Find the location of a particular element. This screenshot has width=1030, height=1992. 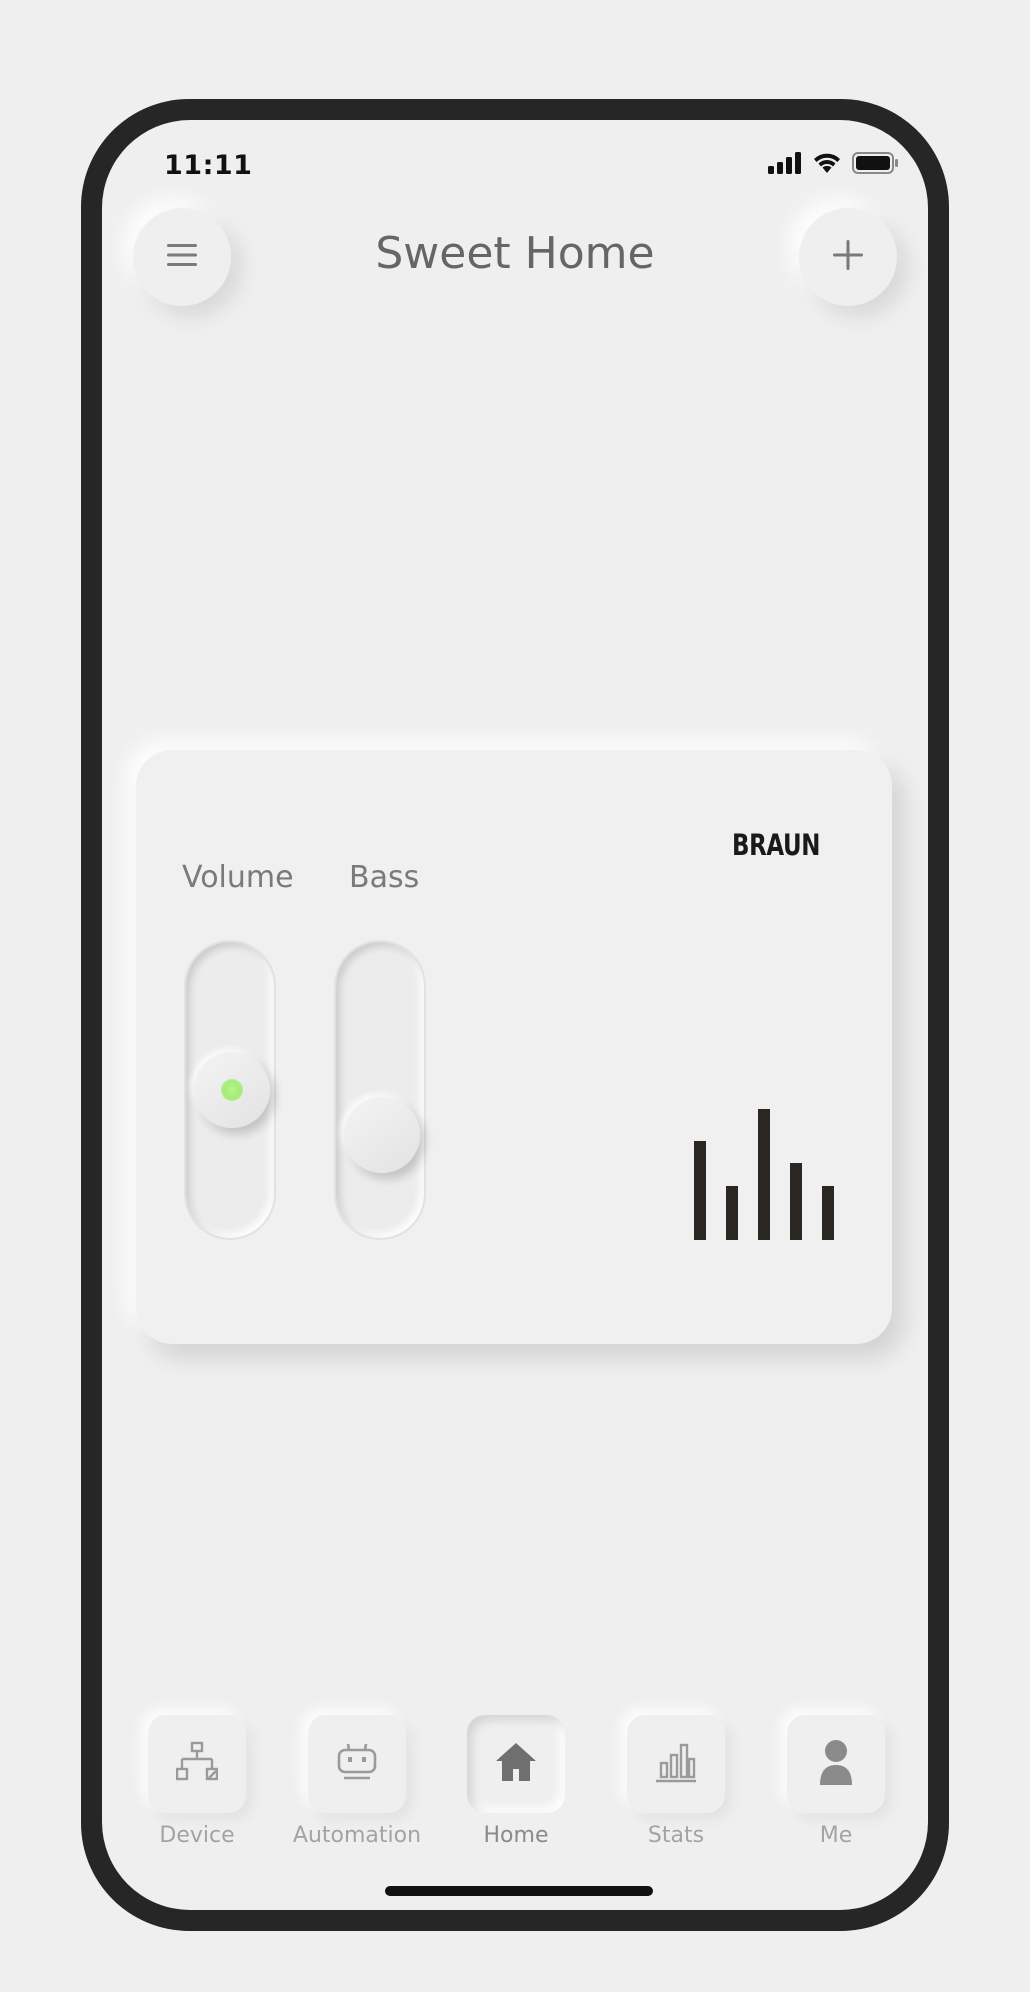

status-time: 11:11 is located at coordinates (208, 165).